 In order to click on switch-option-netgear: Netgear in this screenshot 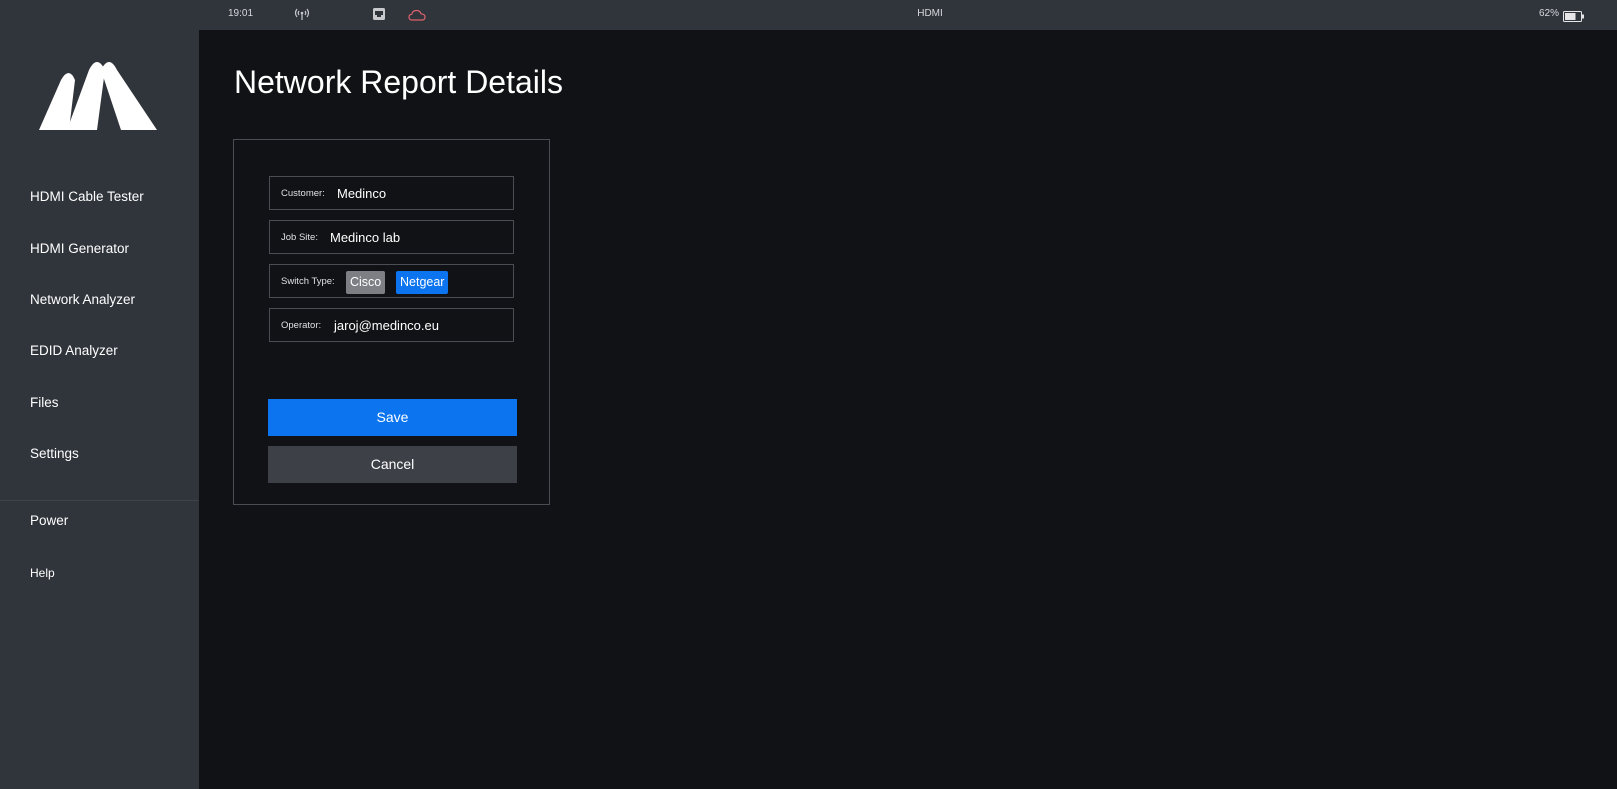, I will do `click(422, 282)`.